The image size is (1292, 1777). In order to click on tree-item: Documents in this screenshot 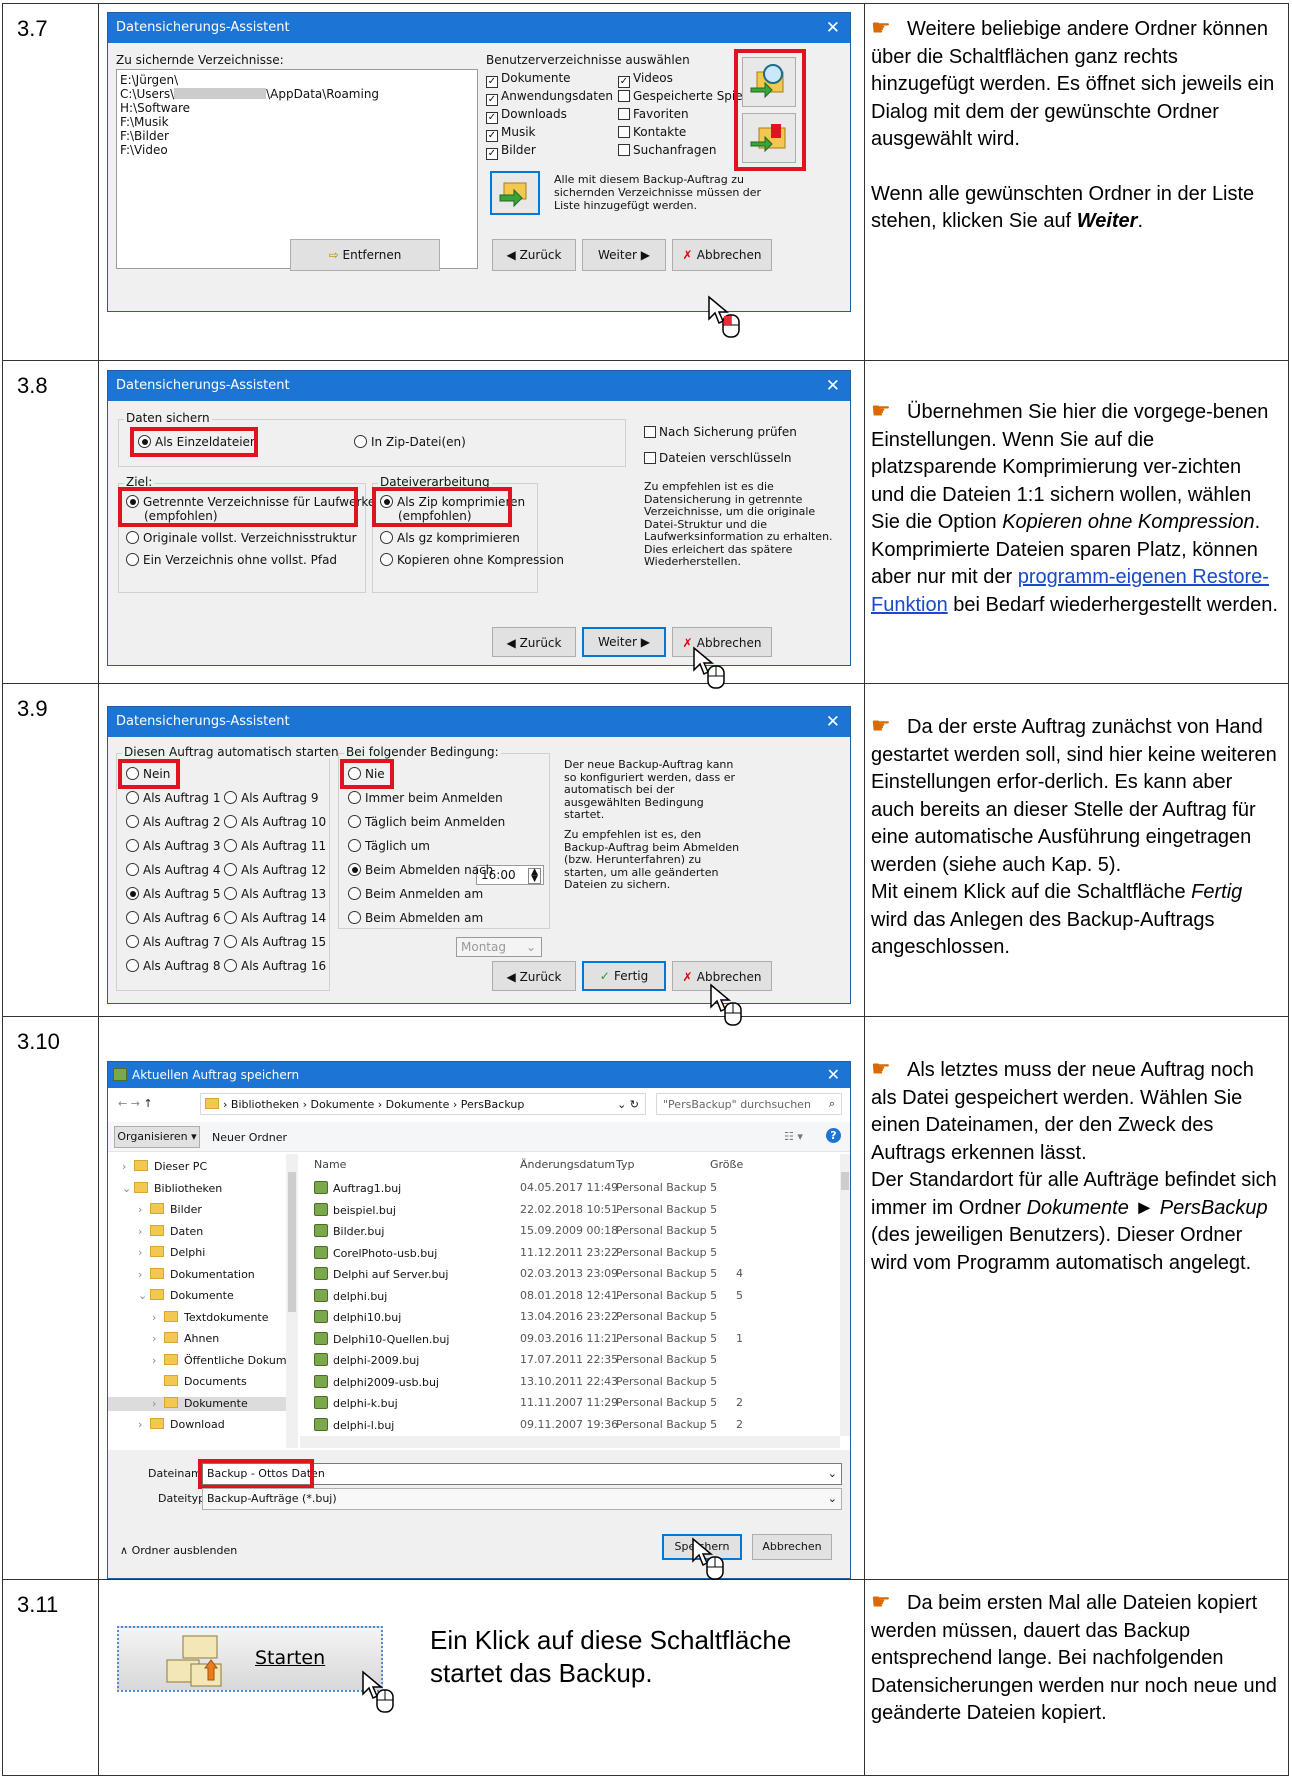, I will do `click(199, 1382)`.